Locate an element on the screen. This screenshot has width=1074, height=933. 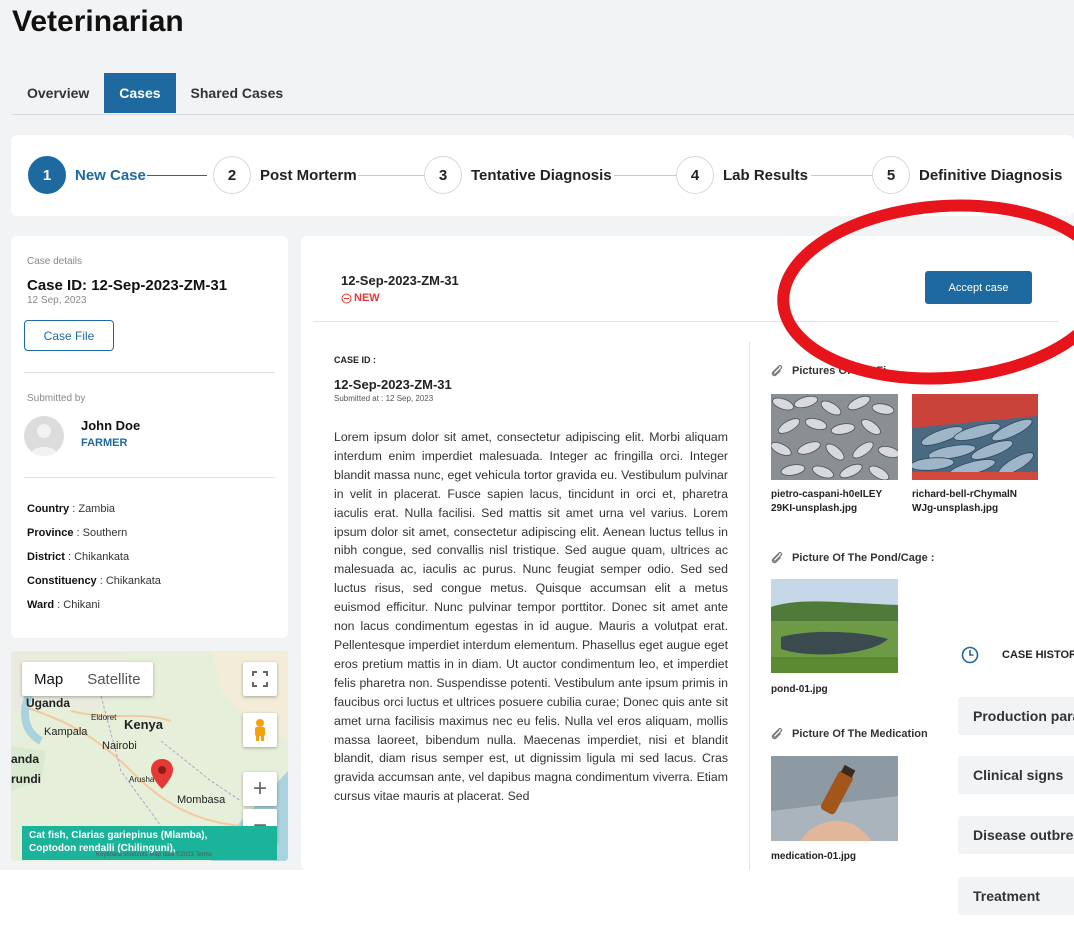
location-country: Country : Zambia is located at coordinates (71, 509).